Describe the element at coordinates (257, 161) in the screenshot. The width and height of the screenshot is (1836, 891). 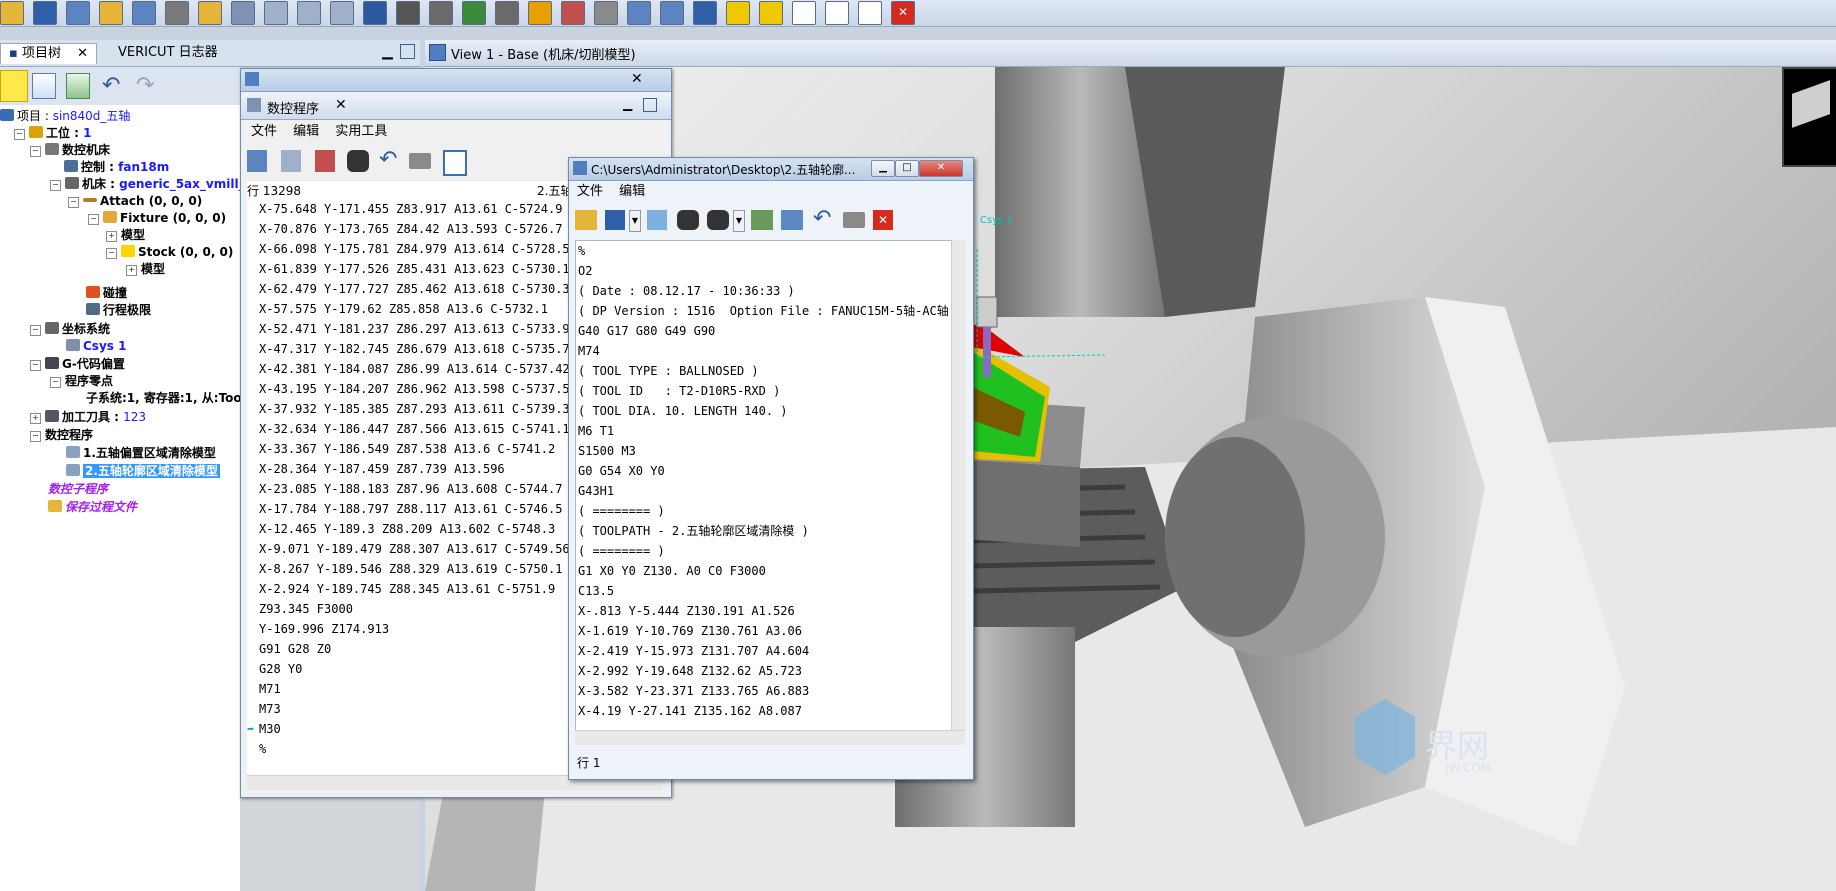
I see `list-icon` at that location.